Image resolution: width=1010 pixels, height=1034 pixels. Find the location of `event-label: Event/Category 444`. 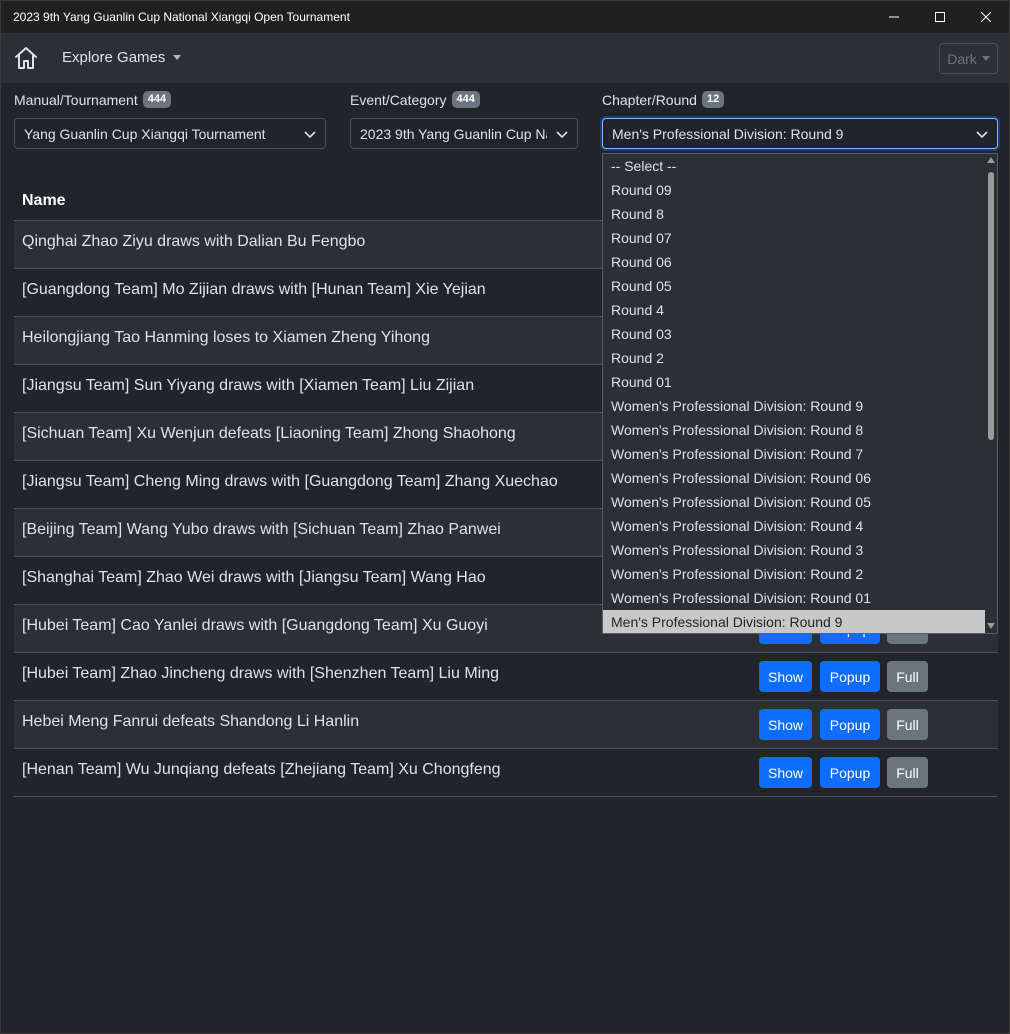

event-label: Event/Category 444 is located at coordinates (415, 99).